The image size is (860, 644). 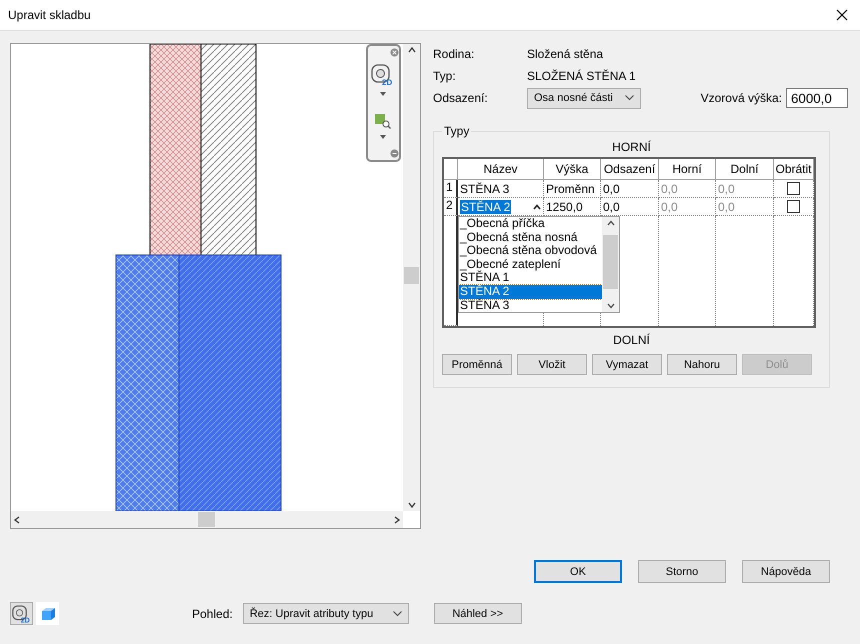 What do you see at coordinates (572, 189) in the screenshot?
I see `table-cell: Proměnn` at bounding box center [572, 189].